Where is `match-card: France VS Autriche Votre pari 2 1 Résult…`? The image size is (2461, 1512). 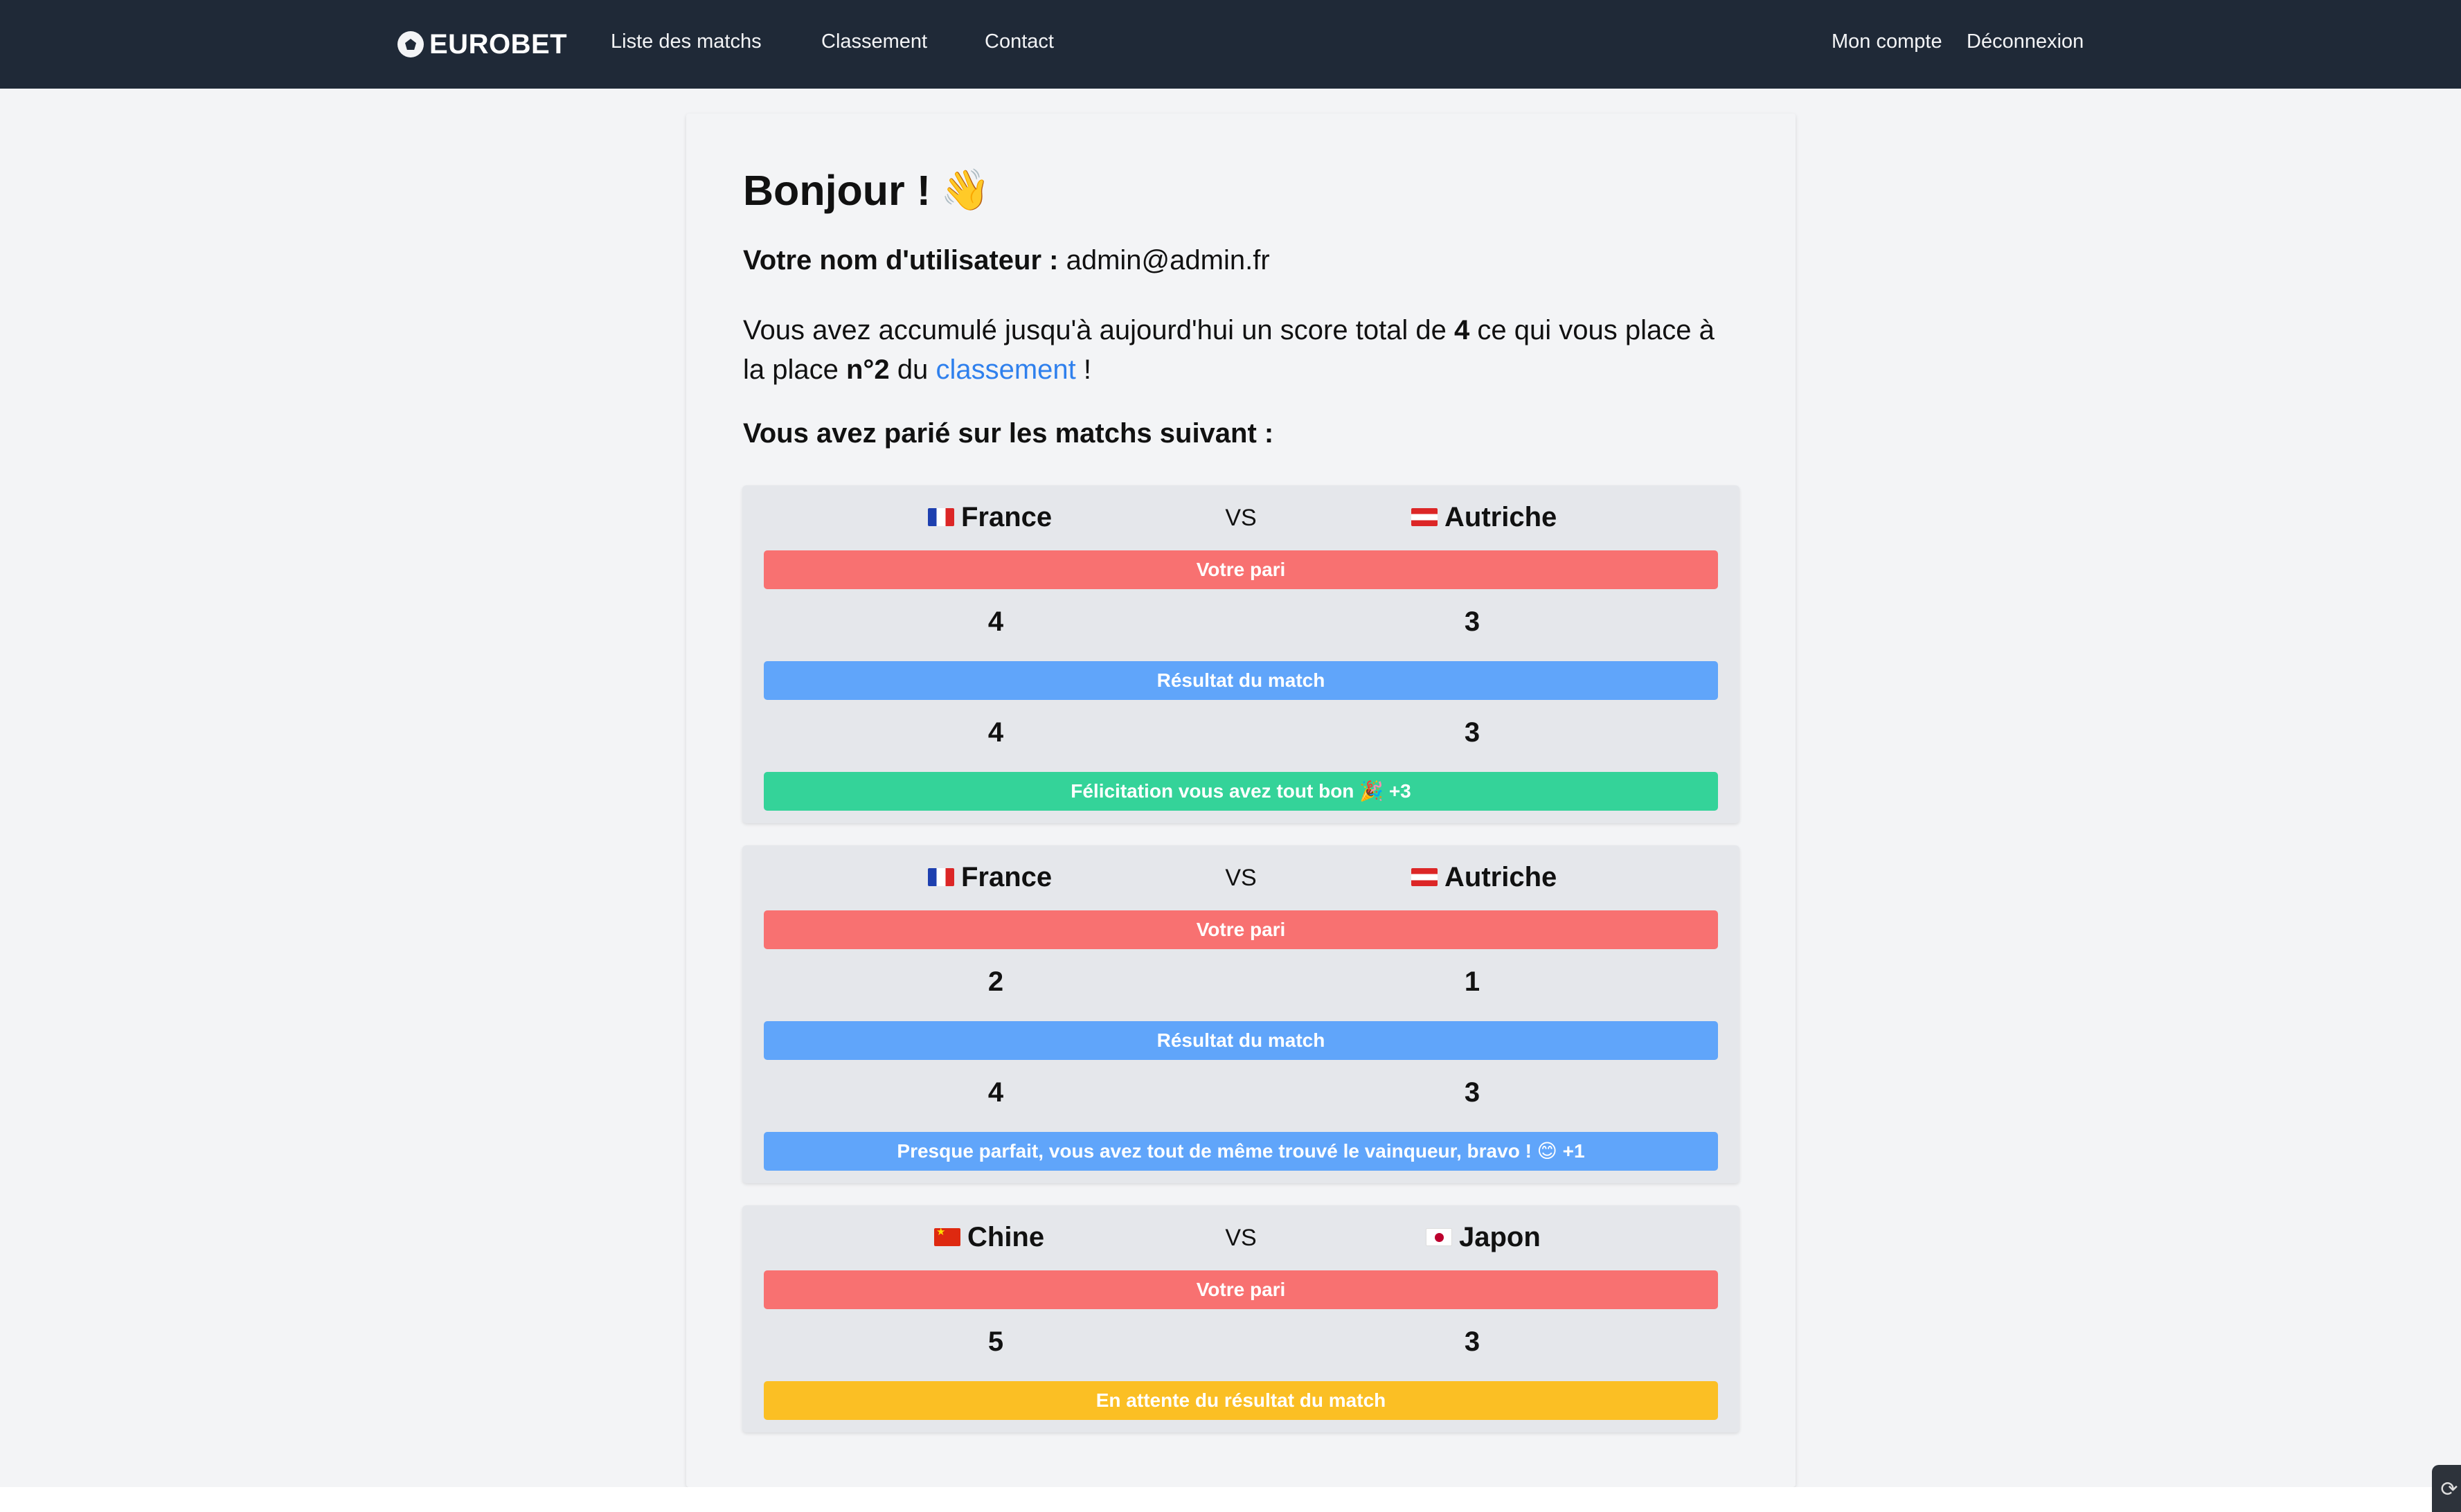 match-card: France VS Autriche Votre pari 2 1 Résult… is located at coordinates (1240, 1014).